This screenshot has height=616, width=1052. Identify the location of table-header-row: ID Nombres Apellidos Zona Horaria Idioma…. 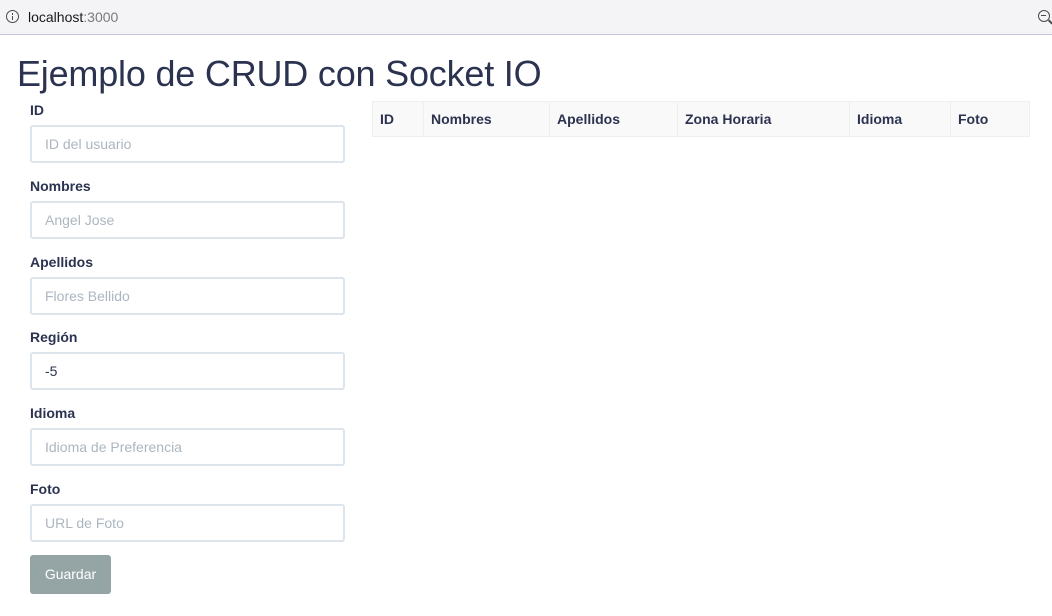
(701, 119).